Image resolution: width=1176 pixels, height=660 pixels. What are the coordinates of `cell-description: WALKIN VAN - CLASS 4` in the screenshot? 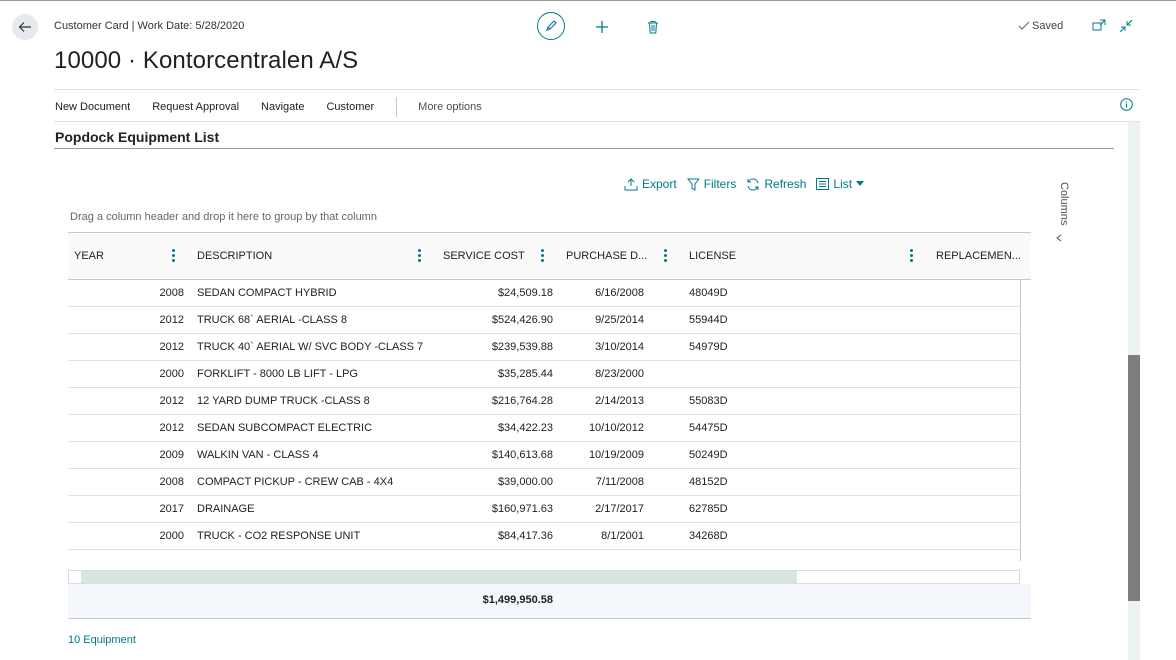 It's located at (258, 455).